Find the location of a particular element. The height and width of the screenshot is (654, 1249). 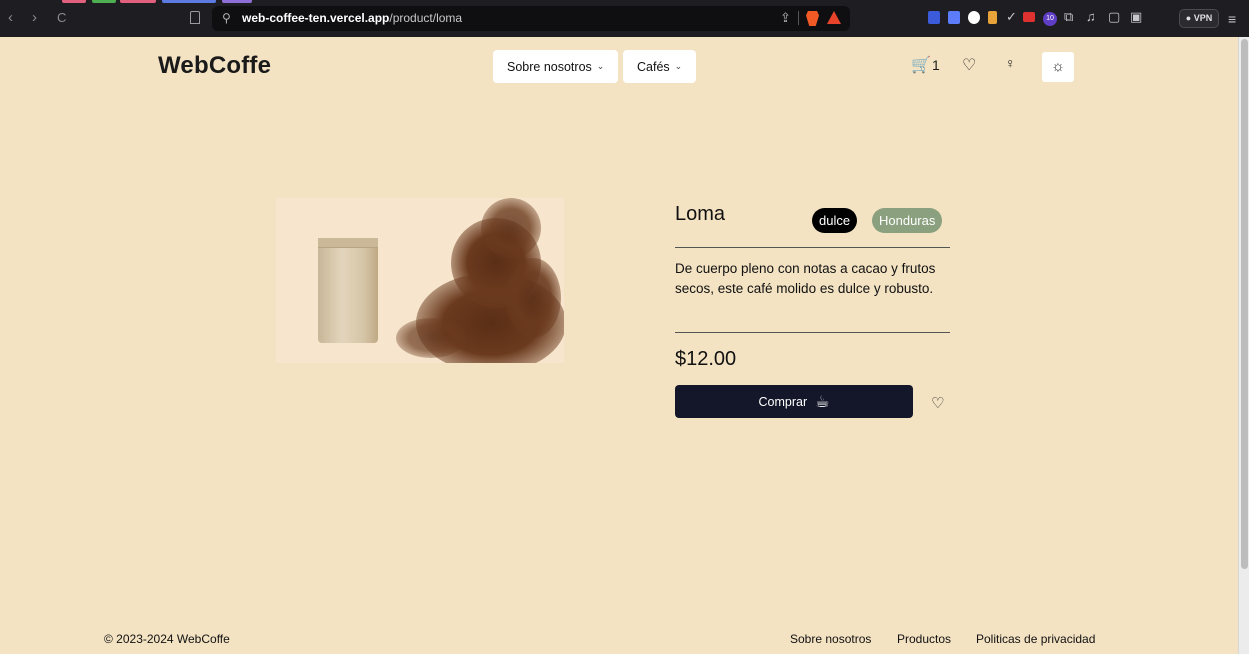

theme-toggle-button: ☼ is located at coordinates (1058, 67).